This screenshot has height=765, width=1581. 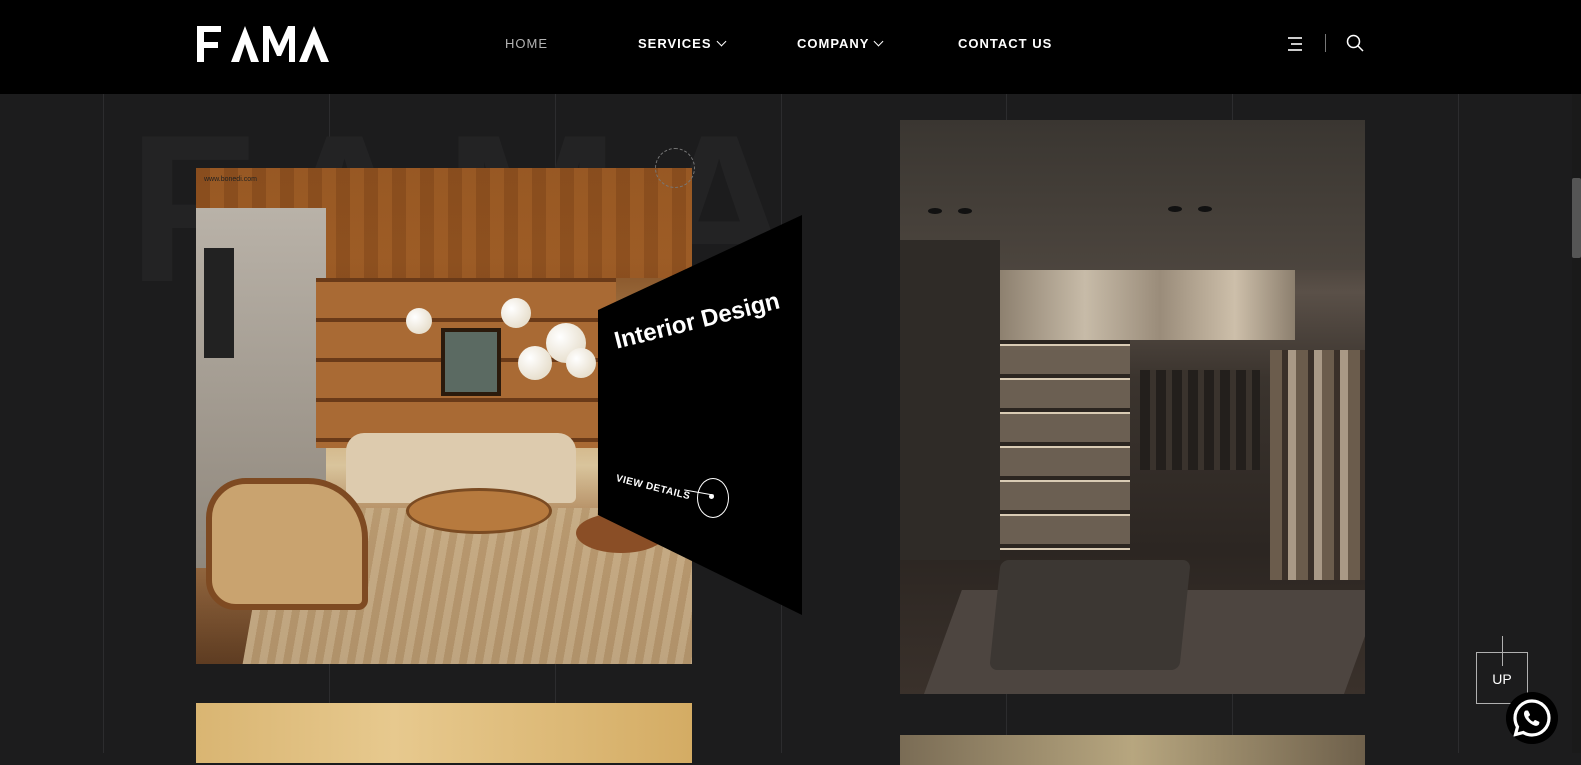 I want to click on whatsapp-icon, so click(x=1532, y=718).